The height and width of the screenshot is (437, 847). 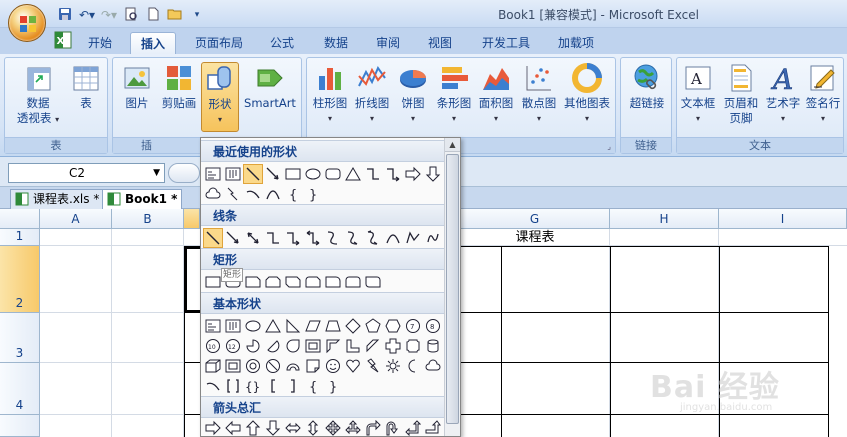 What do you see at coordinates (20, 389) in the screenshot?
I see `row-header-4: 4` at bounding box center [20, 389].